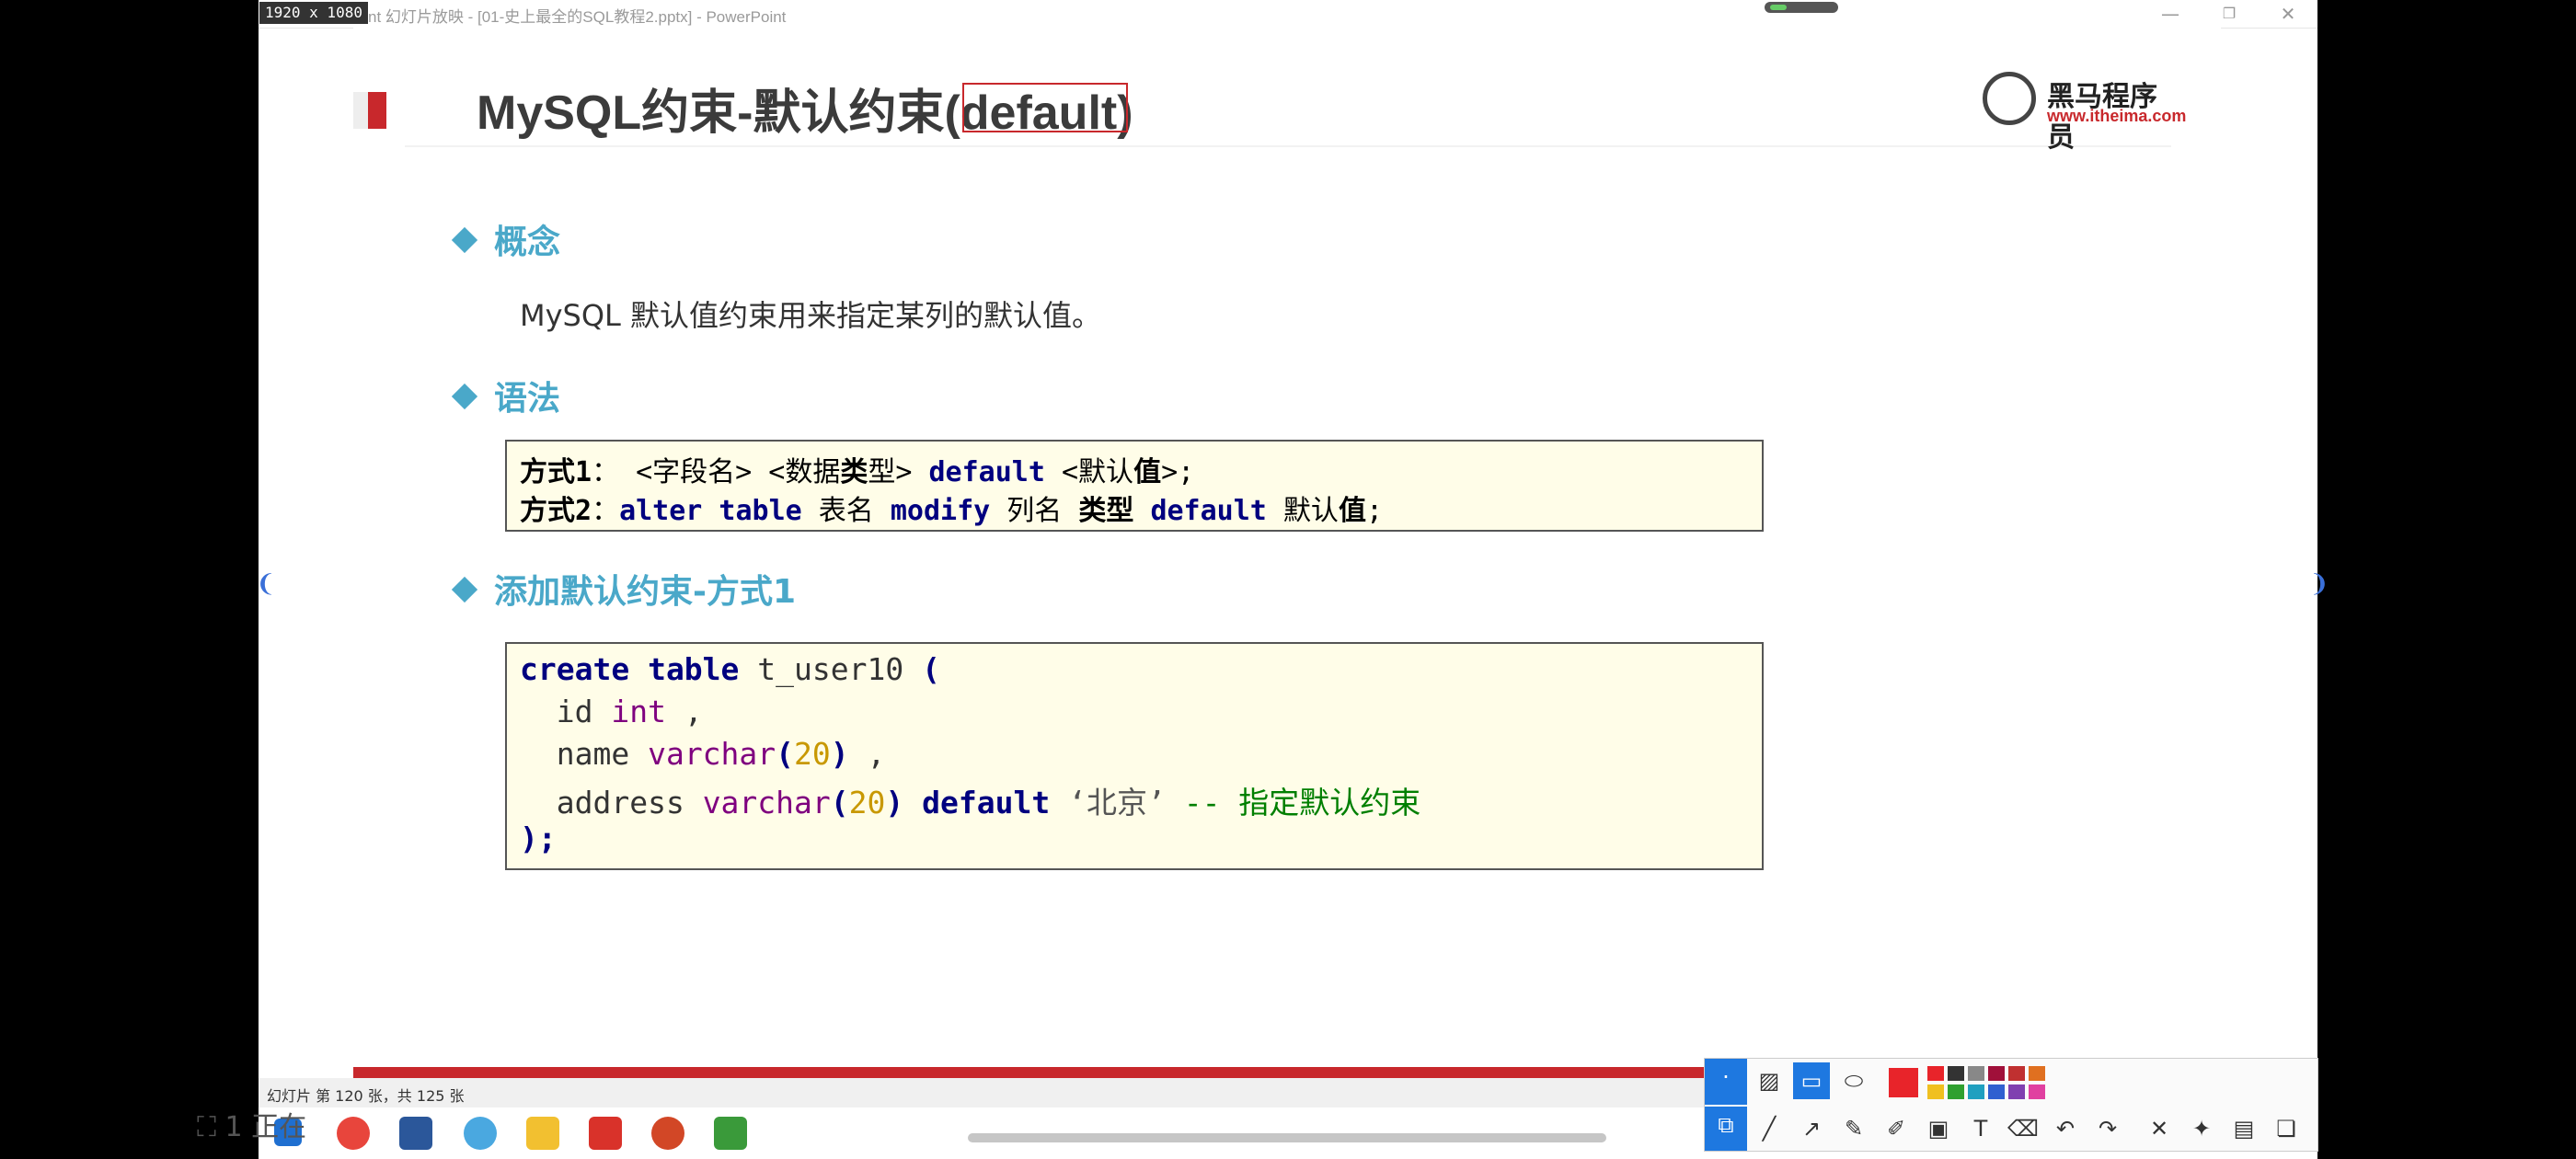  I want to click on code-line-1: create table t_user10 (, so click(730, 669).